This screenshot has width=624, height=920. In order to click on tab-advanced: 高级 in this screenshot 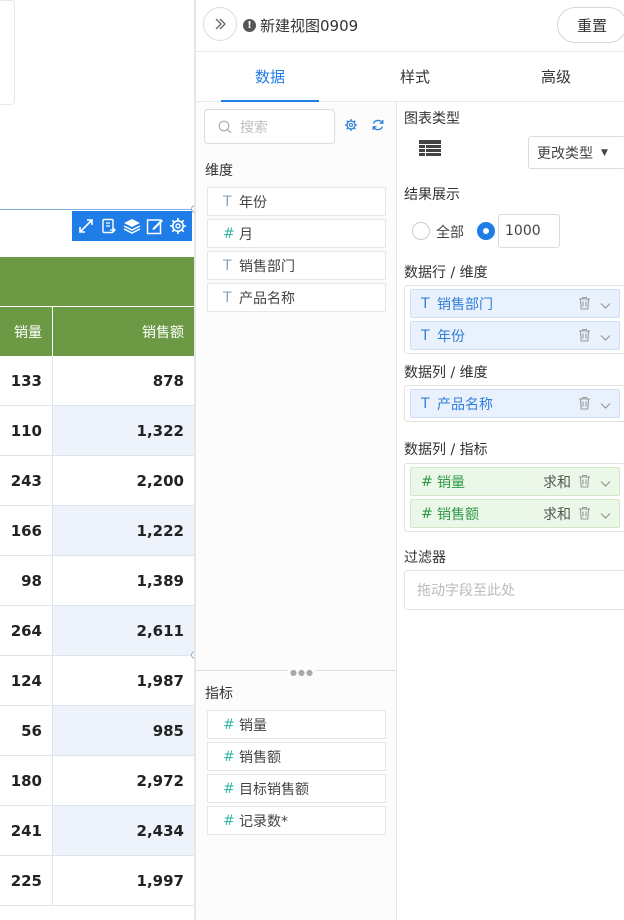, I will do `click(555, 76)`.